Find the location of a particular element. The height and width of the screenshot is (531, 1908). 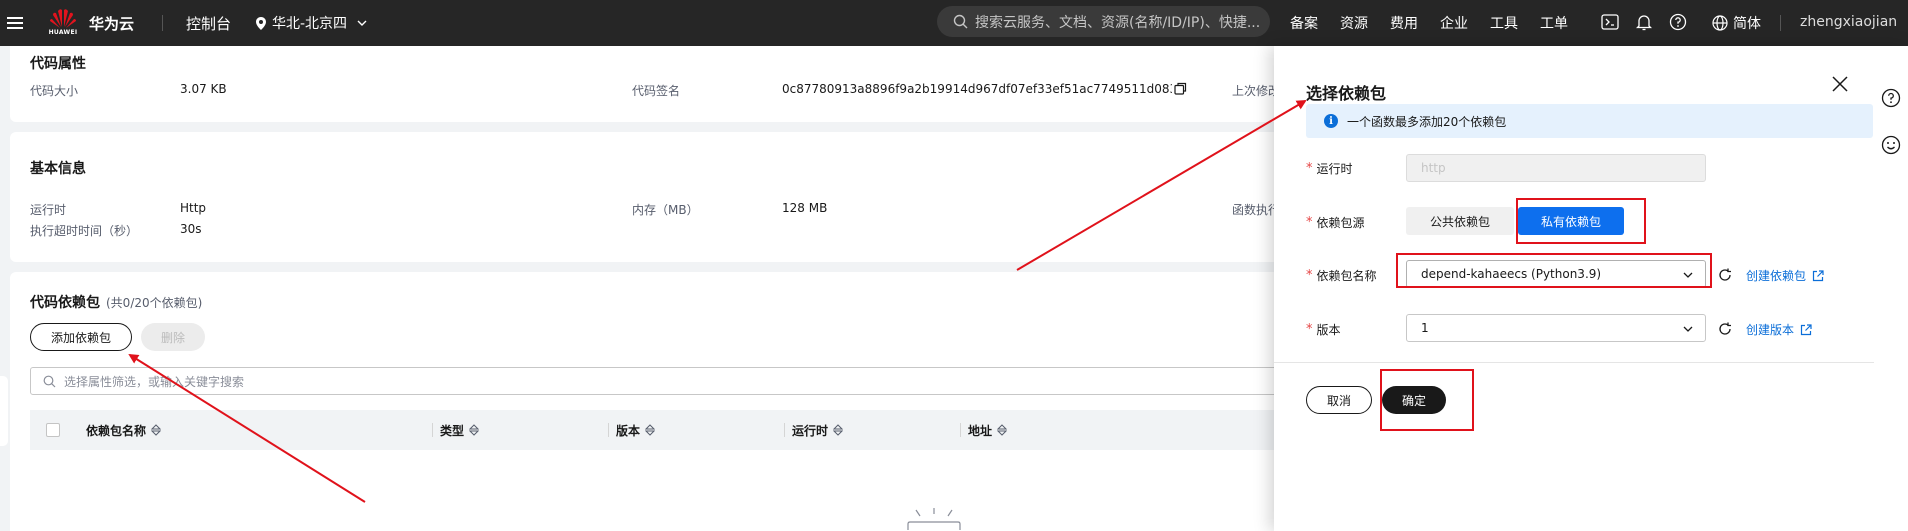

annotation-box-dependency-name is located at coordinates (1554, 270).